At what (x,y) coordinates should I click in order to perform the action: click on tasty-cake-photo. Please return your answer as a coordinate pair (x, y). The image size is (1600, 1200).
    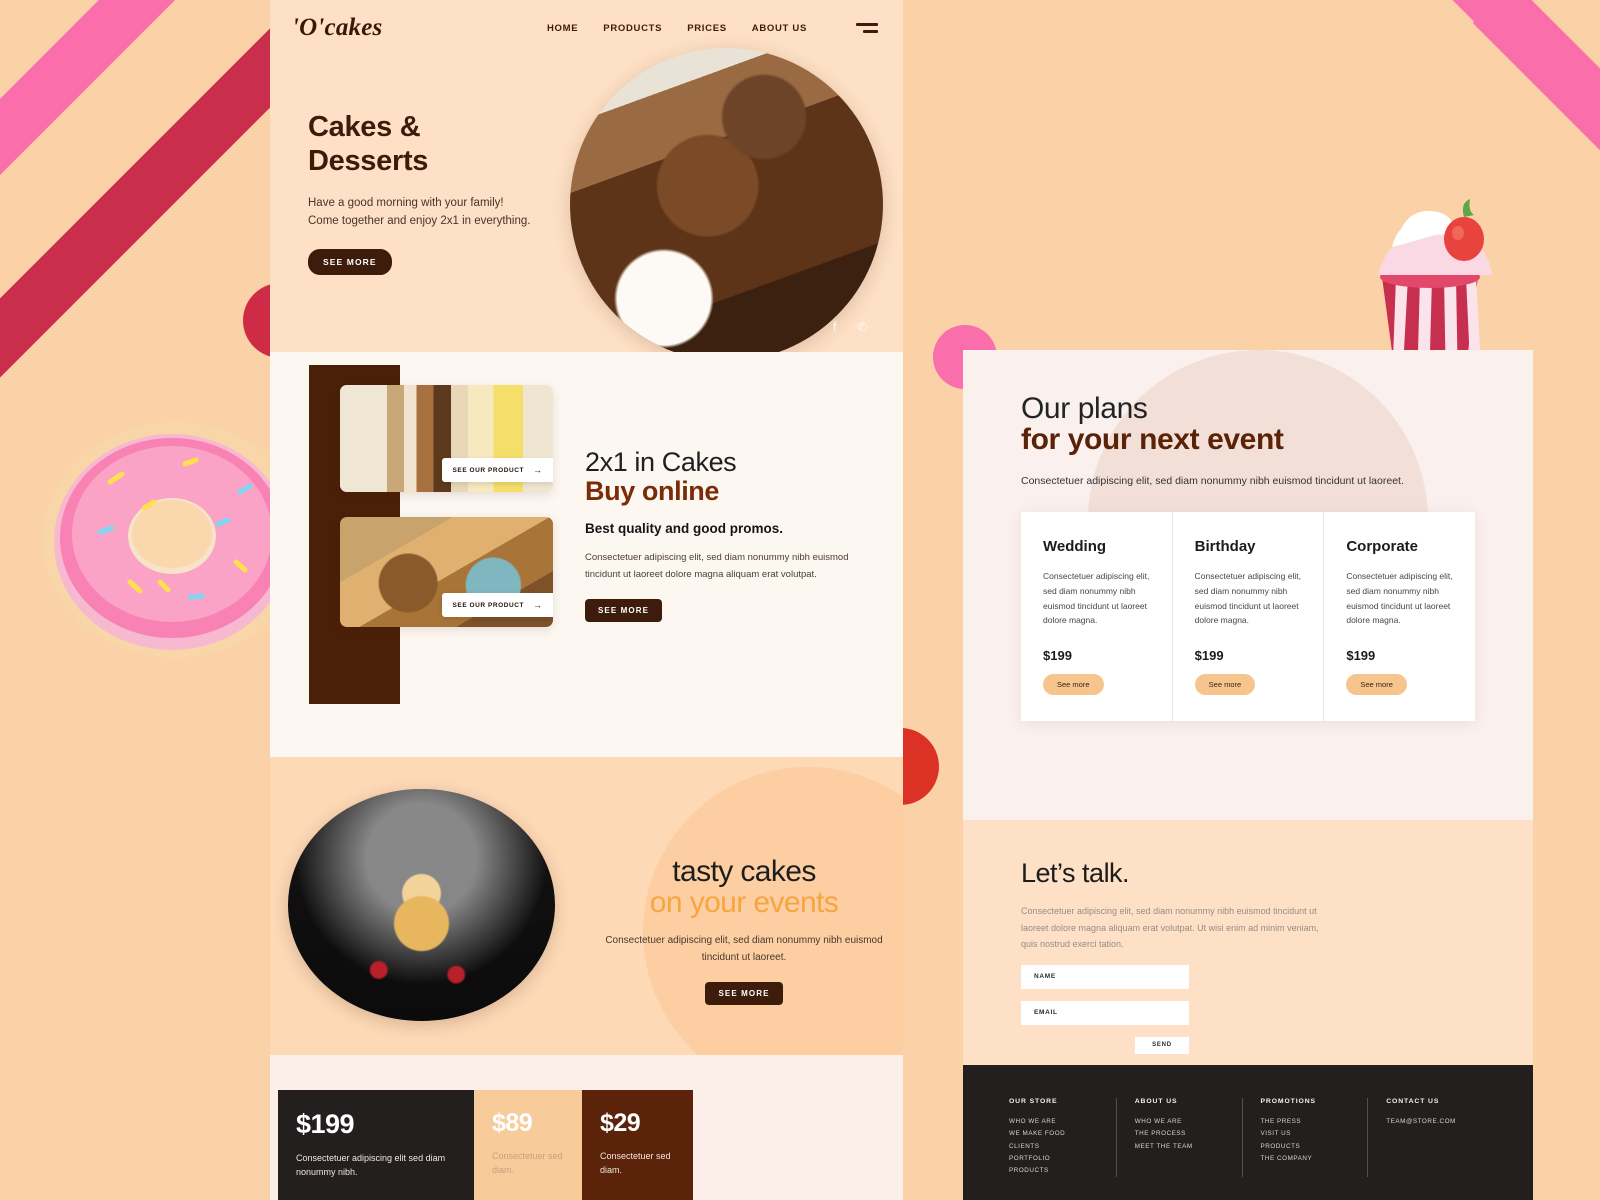
    Looking at the image, I should click on (421, 905).